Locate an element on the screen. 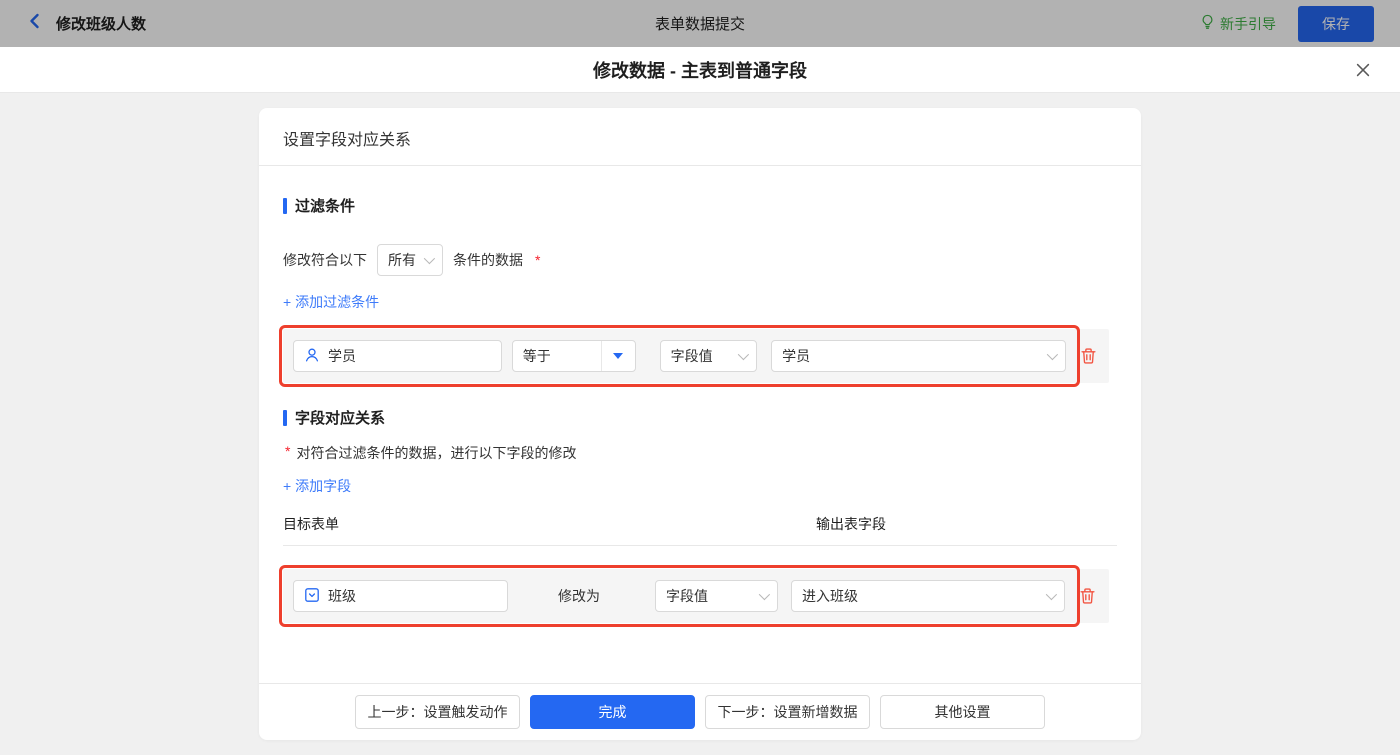 This screenshot has height=755, width=1400. modal-header: 修改数据 - 主表到普通字段 is located at coordinates (700, 70).